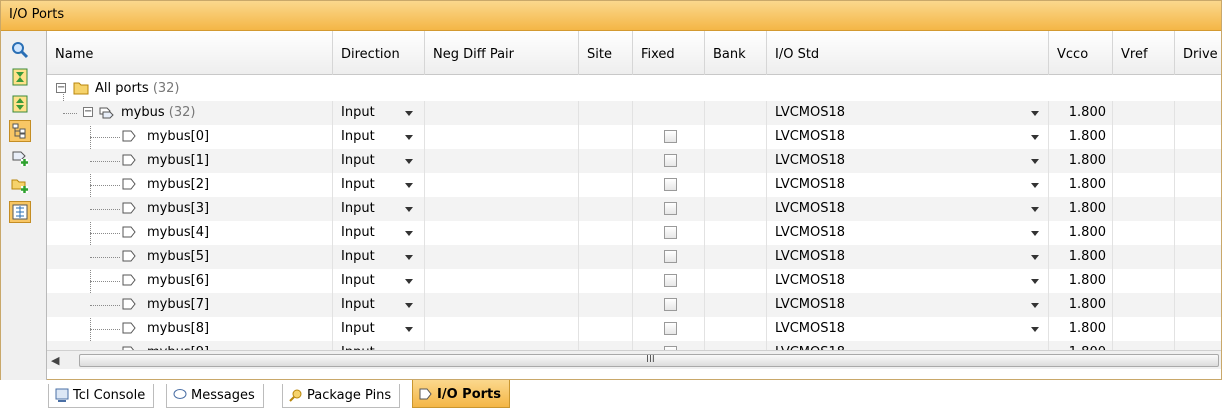 The image size is (1222, 408). Describe the element at coordinates (634, 305) in the screenshot. I see `table-row: mybus[7] Input LVCMOS18 1.800` at that location.